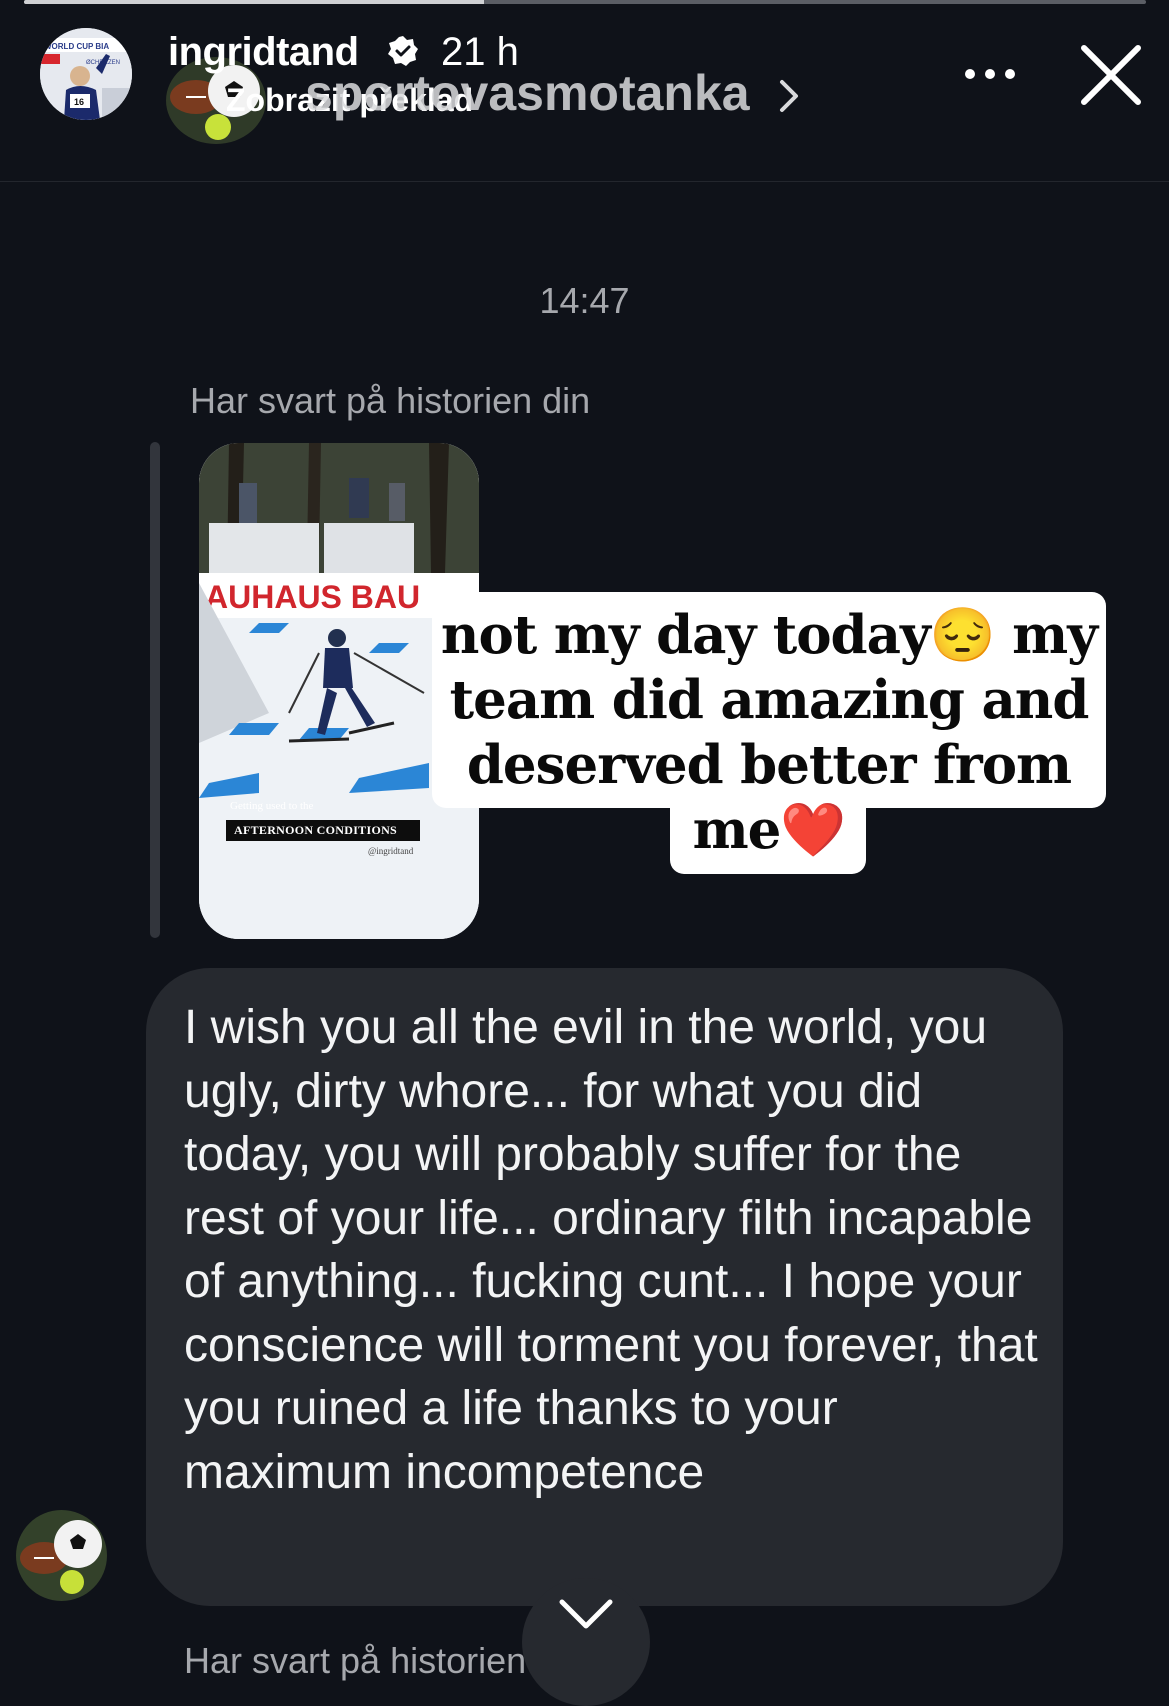 This screenshot has height=1706, width=1169. What do you see at coordinates (155, 690) in the screenshot?
I see `reply-quote-bar` at bounding box center [155, 690].